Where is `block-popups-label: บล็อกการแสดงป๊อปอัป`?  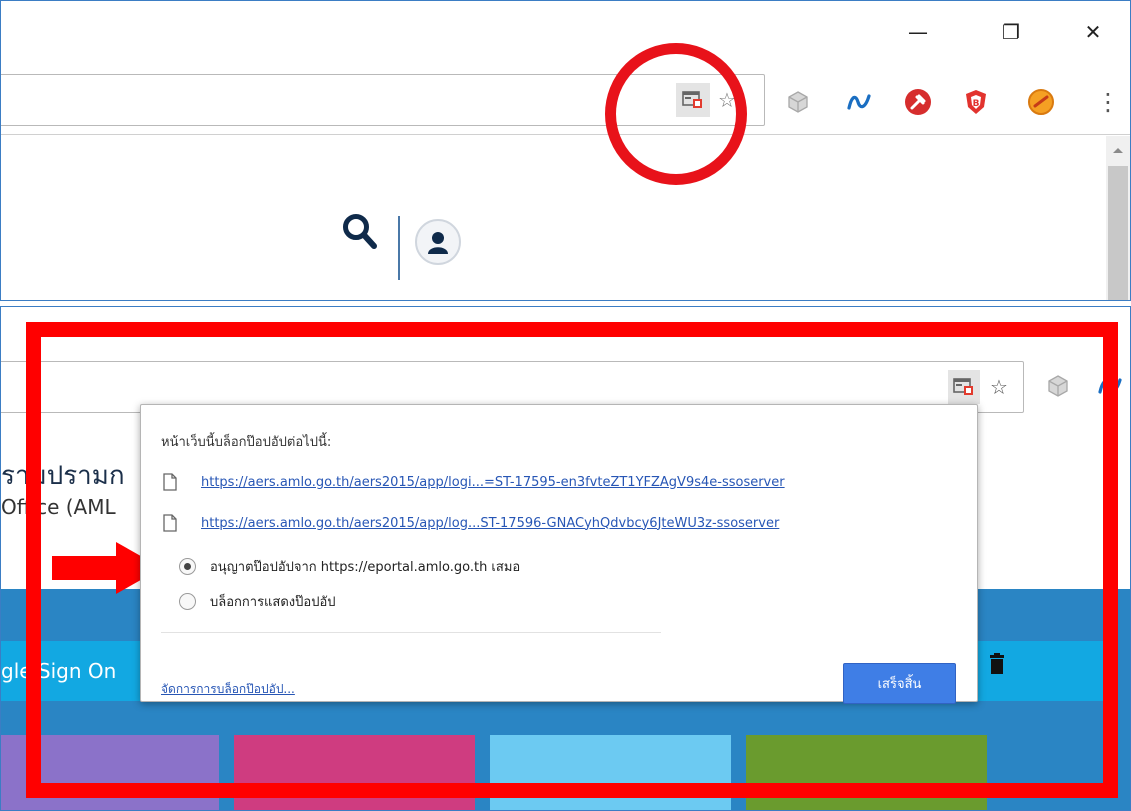
block-popups-label: บล็อกการแสดงป๊อปอัป is located at coordinates (273, 602).